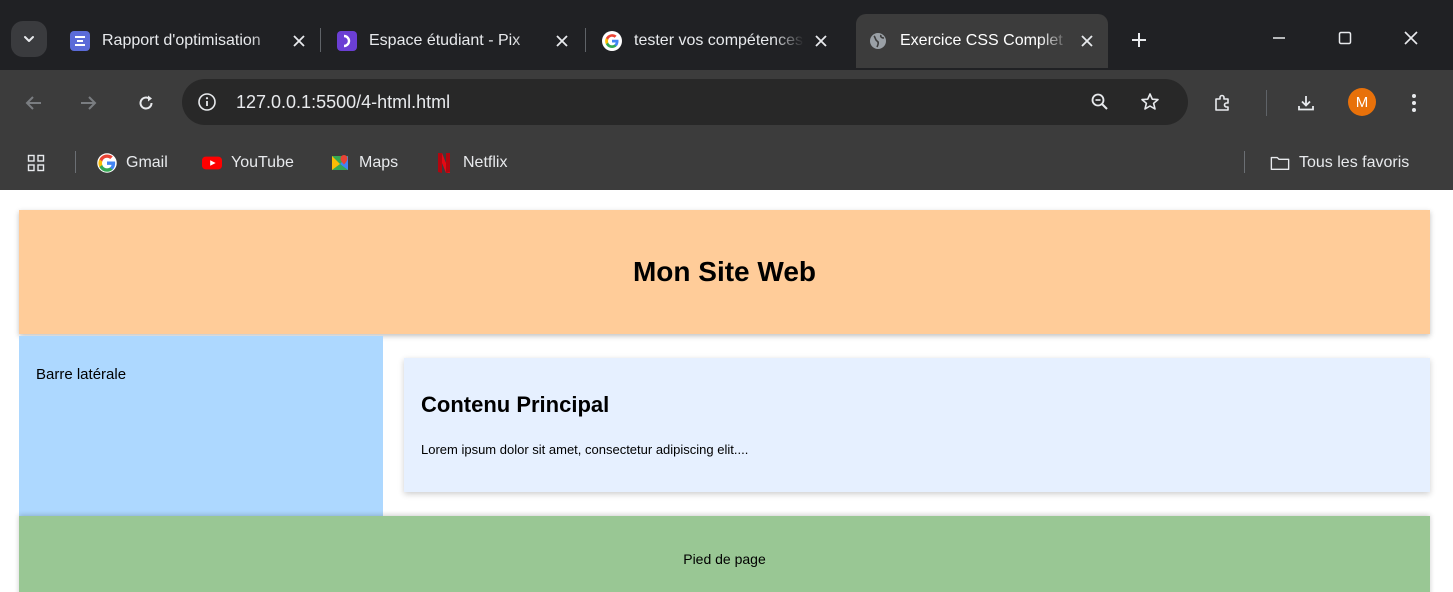  Describe the element at coordinates (1100, 102) in the screenshot. I see `zoom-icon` at that location.